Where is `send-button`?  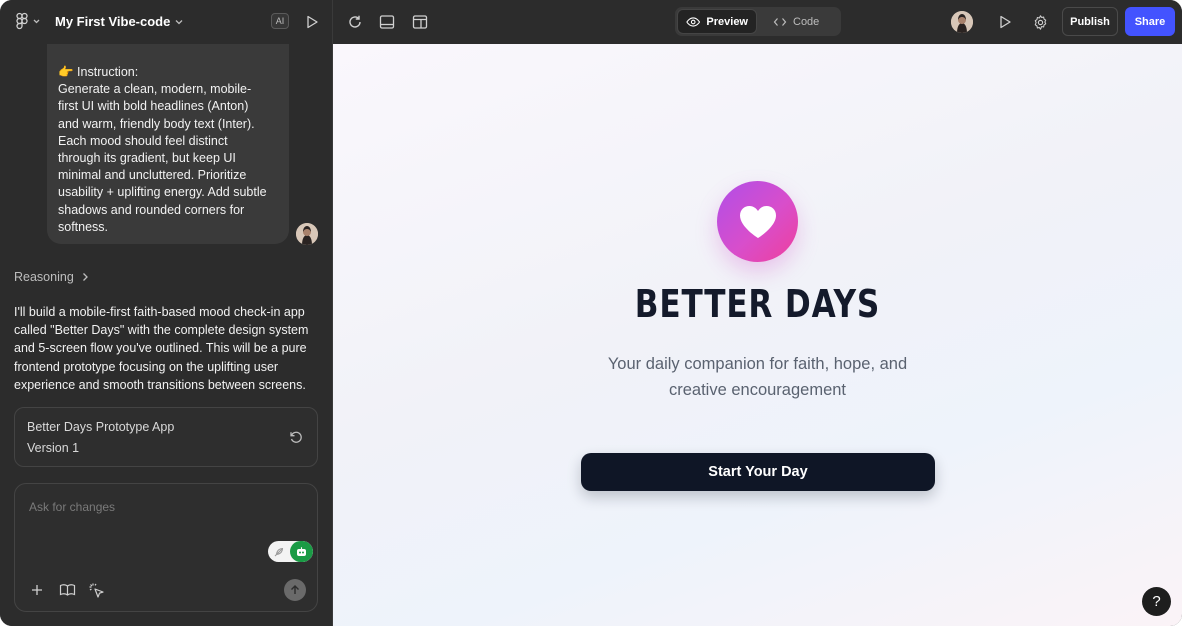 send-button is located at coordinates (295, 590).